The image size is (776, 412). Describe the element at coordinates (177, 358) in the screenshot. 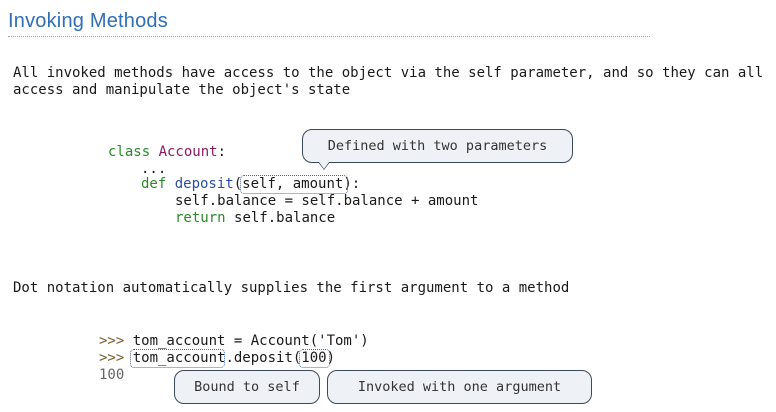

I see `object-highlight` at that location.